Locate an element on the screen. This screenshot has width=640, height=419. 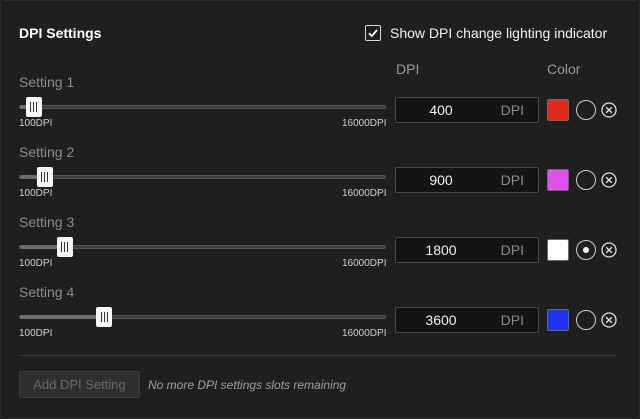
no-slots-message: No more DPI settings slots remaining is located at coordinates (247, 385).